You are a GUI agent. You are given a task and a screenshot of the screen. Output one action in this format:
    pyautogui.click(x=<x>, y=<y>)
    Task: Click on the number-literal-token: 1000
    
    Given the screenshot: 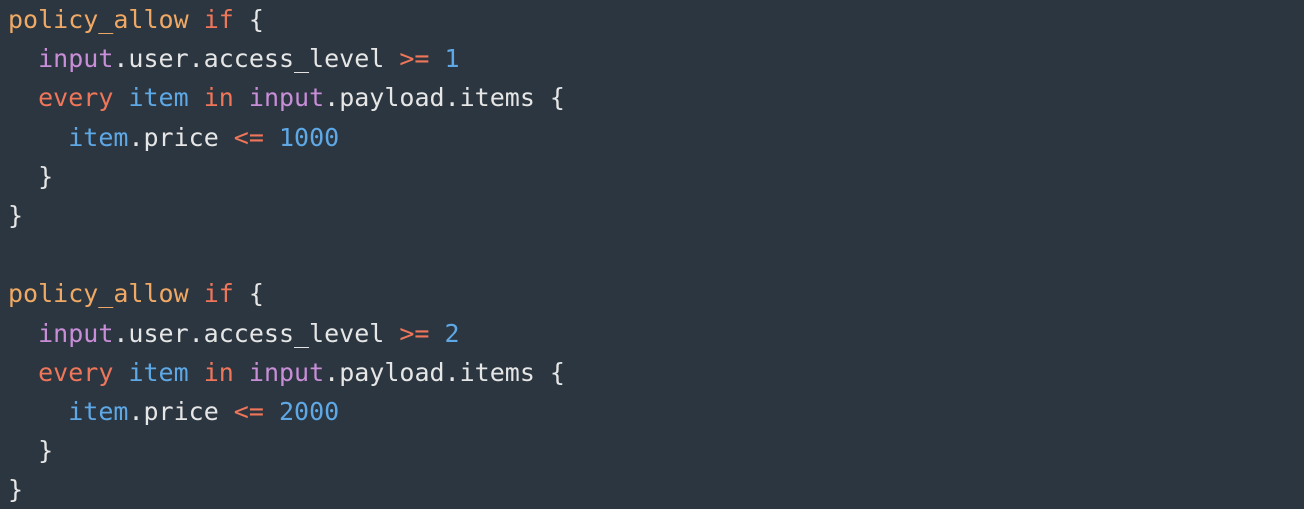 What is the action you would take?
    pyautogui.click(x=309, y=137)
    